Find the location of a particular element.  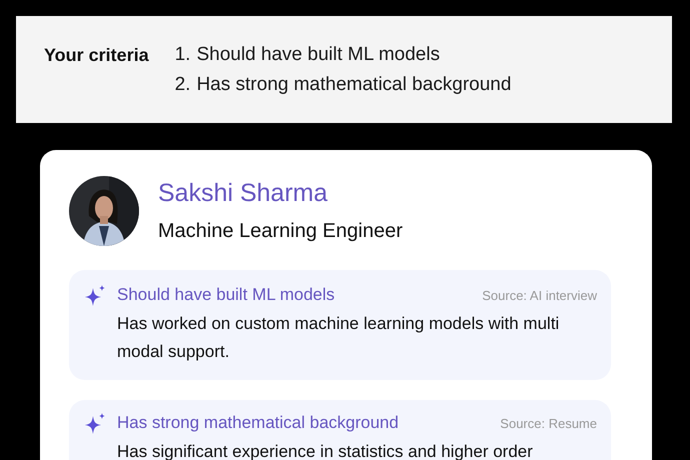

criterion-text: Should have built ML models is located at coordinates (318, 55).